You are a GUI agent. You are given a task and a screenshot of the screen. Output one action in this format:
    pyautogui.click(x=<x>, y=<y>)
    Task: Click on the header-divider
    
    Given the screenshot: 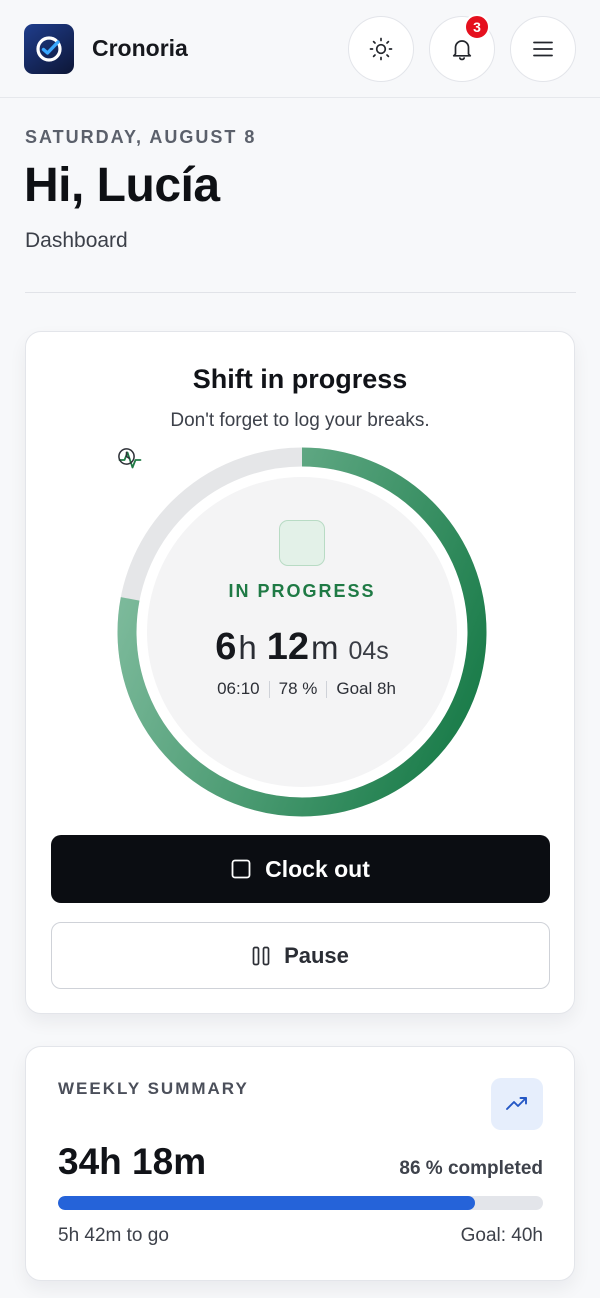 What is the action you would take?
    pyautogui.click(x=300, y=292)
    